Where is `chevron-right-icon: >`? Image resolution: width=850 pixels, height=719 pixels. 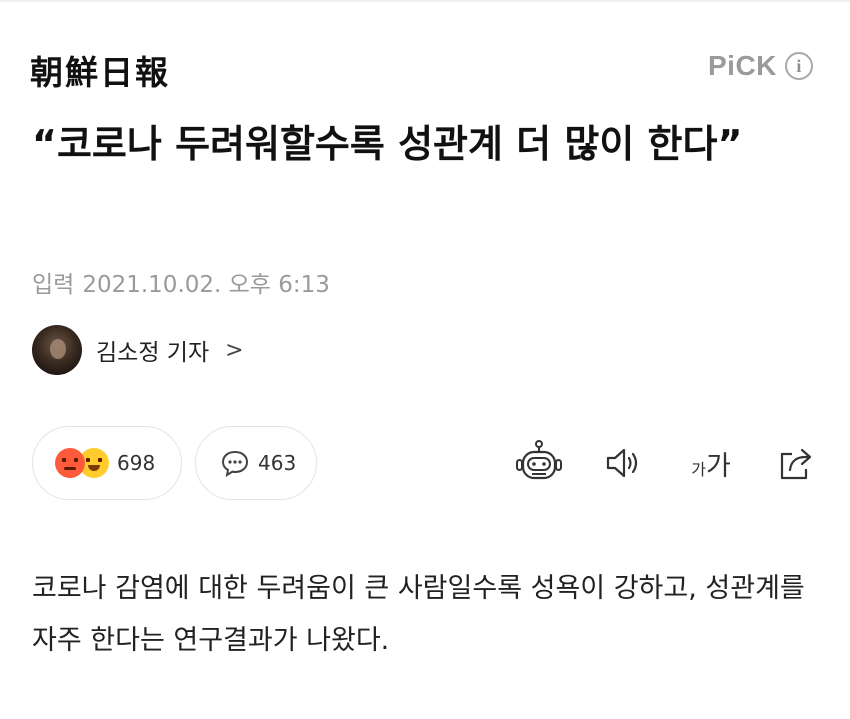 chevron-right-icon: > is located at coordinates (234, 350).